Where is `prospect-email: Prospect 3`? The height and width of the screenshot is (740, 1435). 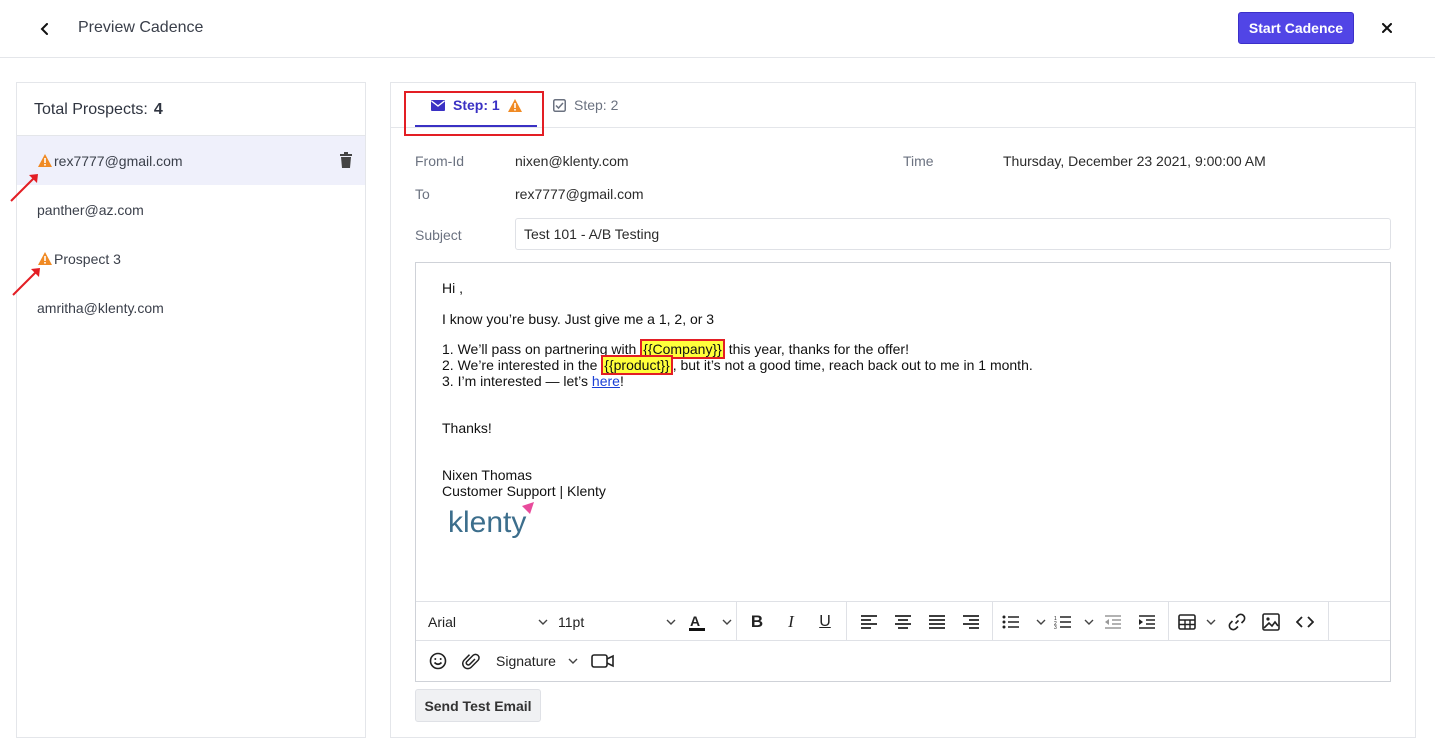 prospect-email: Prospect 3 is located at coordinates (87, 258).